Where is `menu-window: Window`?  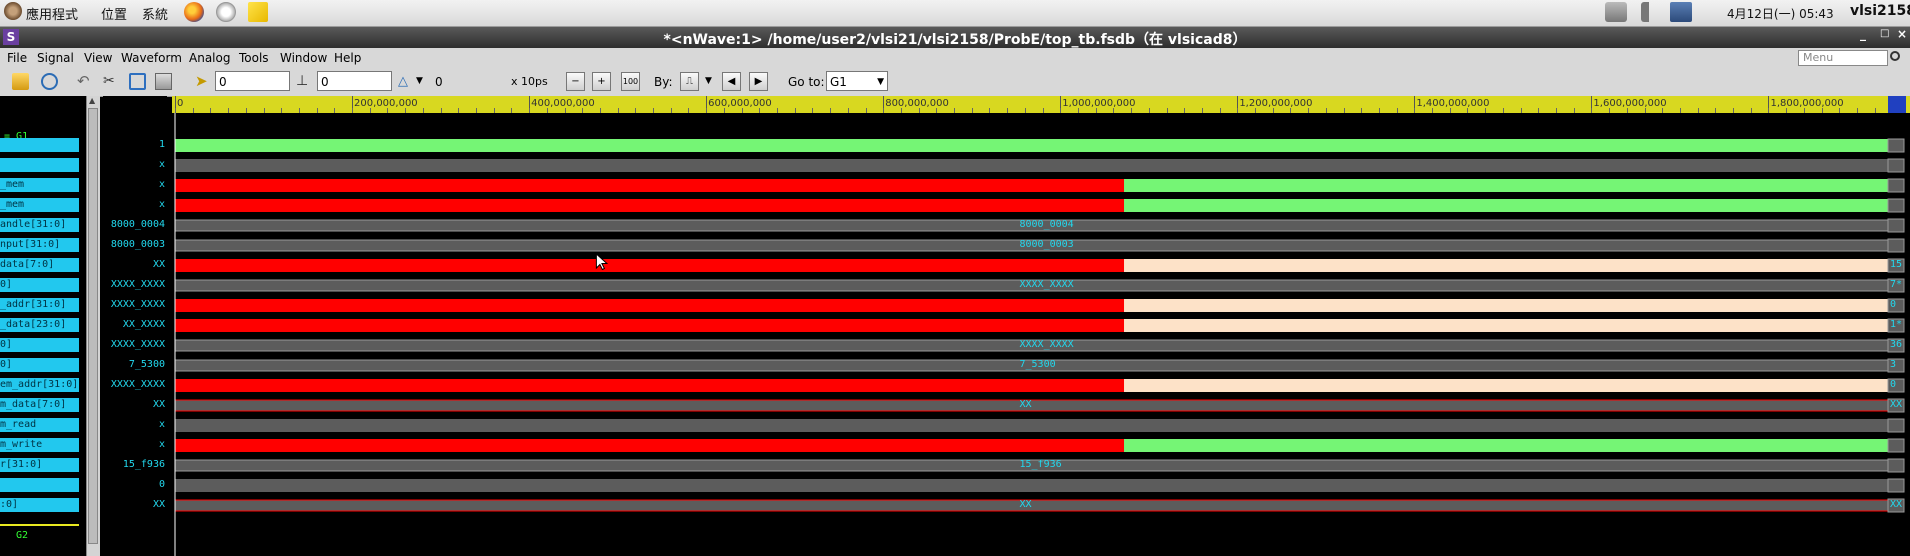
menu-window: Window is located at coordinates (303, 58).